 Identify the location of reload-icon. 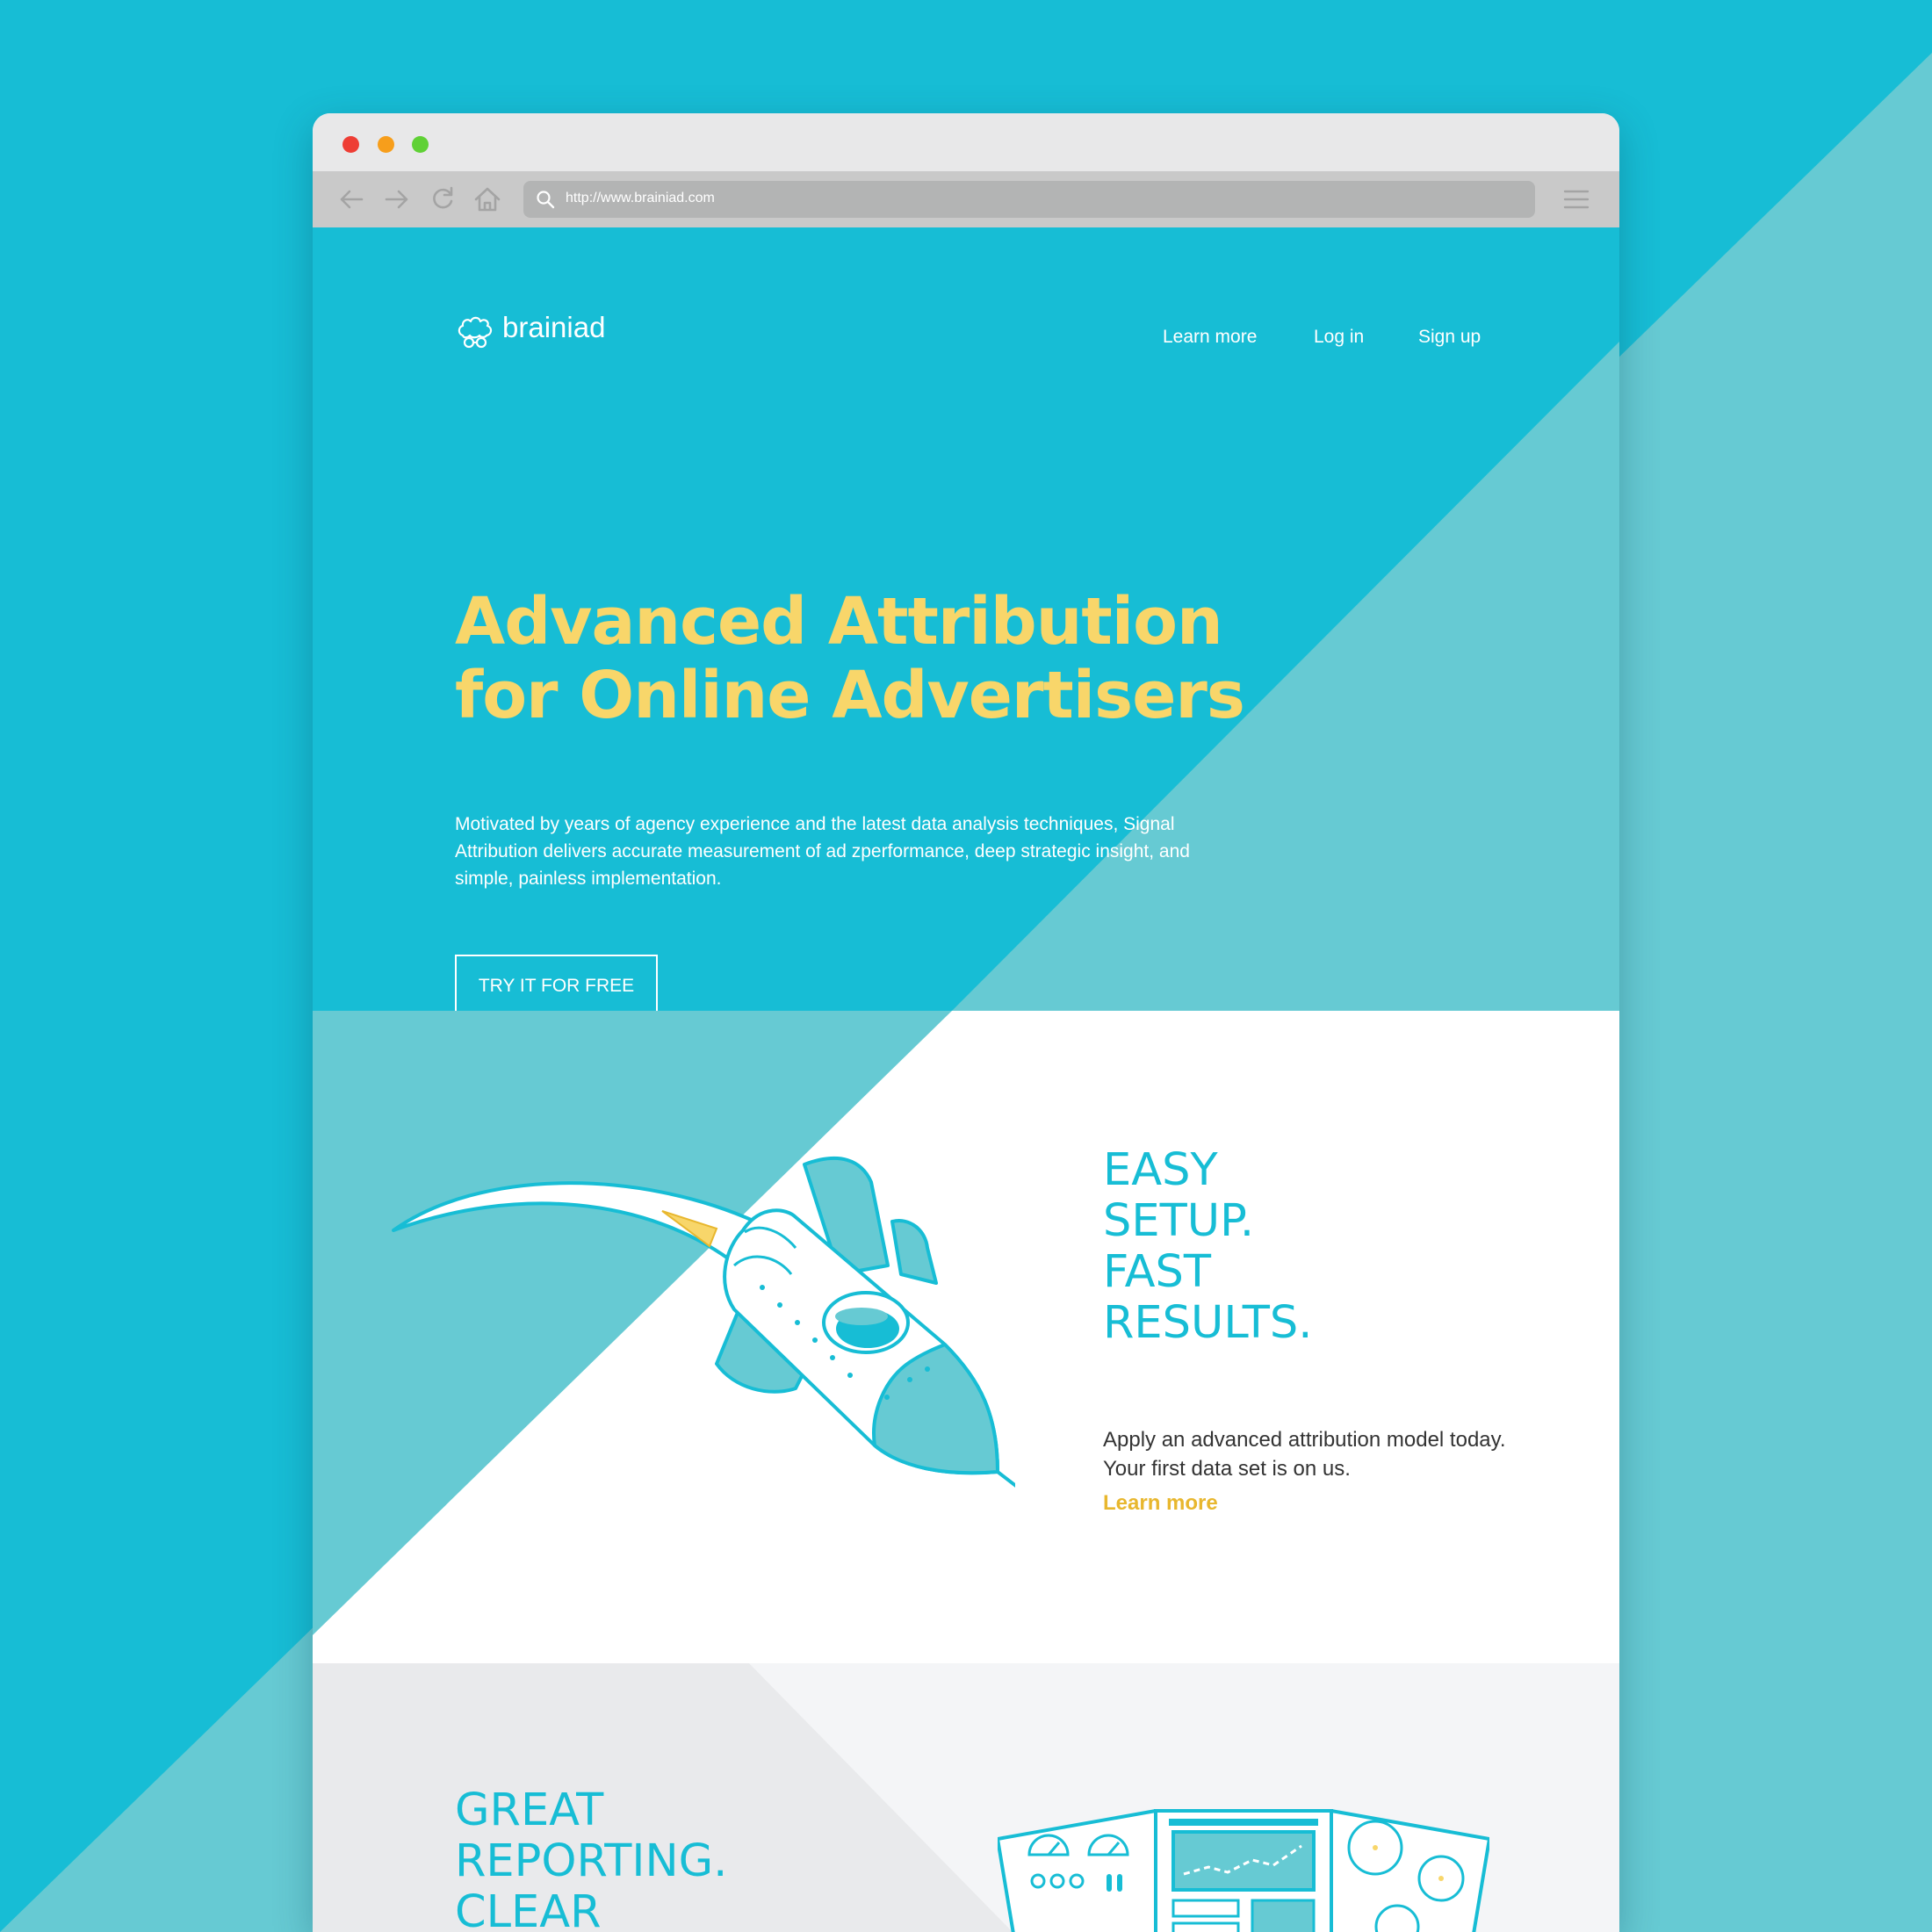
(443, 200).